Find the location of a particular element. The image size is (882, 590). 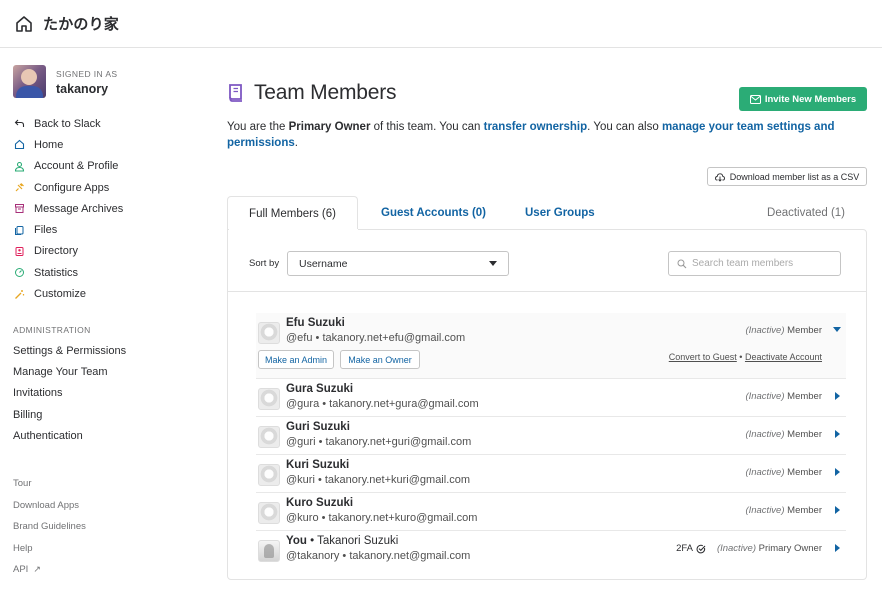

link-tour: Tour is located at coordinates (110, 484).